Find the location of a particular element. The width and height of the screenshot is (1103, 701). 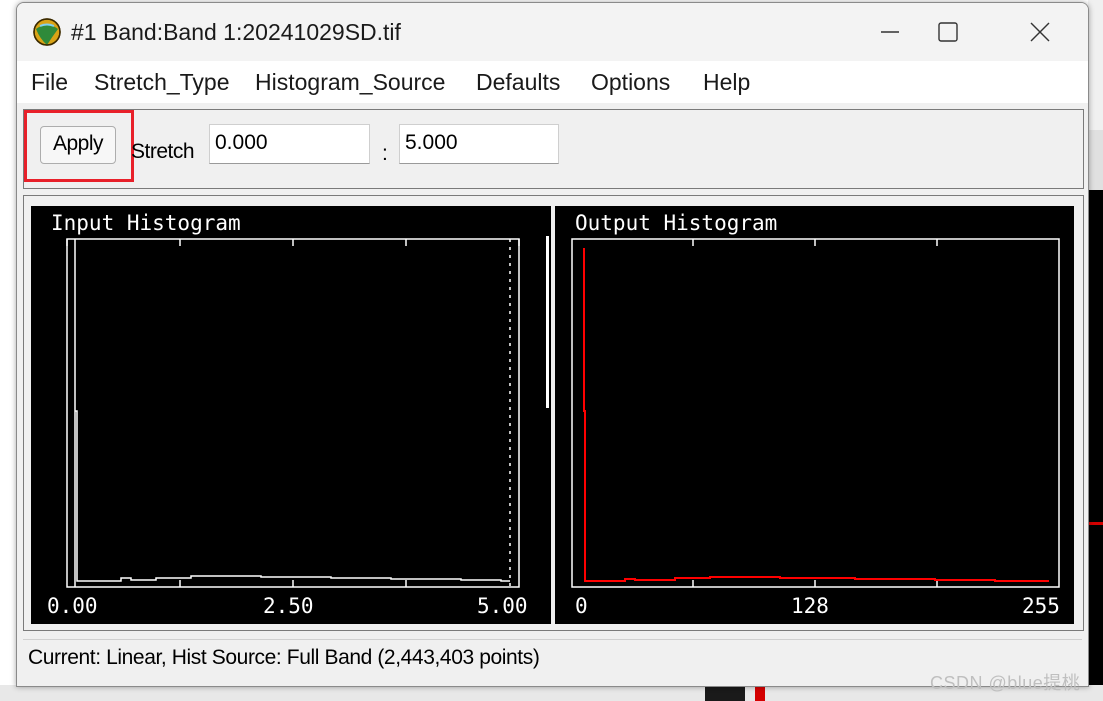

input-top-ticks is located at coordinates (293, 242).